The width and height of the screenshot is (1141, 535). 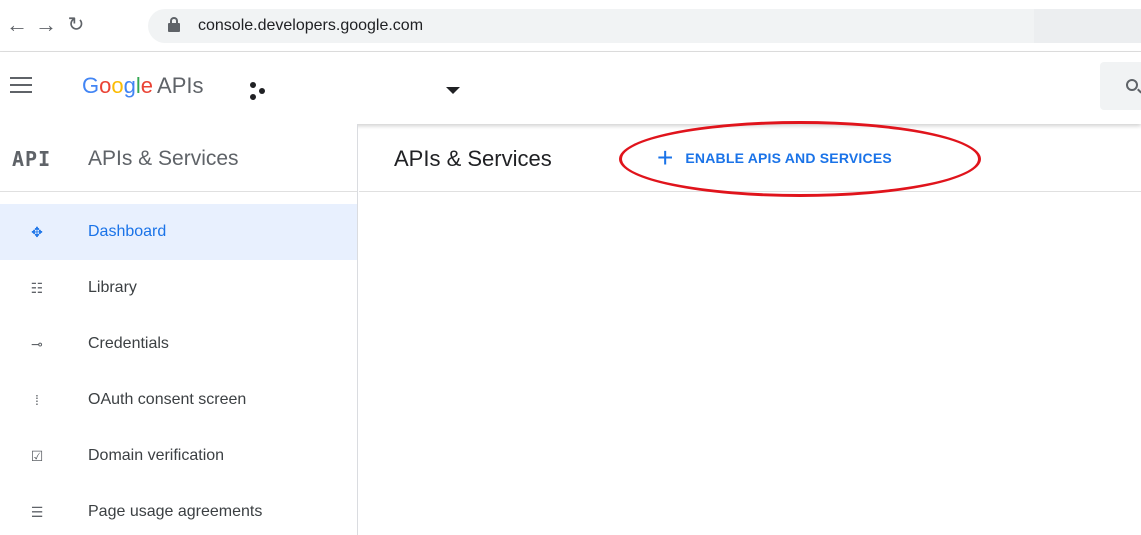 What do you see at coordinates (37, 400) in the screenshot?
I see `oauth-icon: ⁞` at bounding box center [37, 400].